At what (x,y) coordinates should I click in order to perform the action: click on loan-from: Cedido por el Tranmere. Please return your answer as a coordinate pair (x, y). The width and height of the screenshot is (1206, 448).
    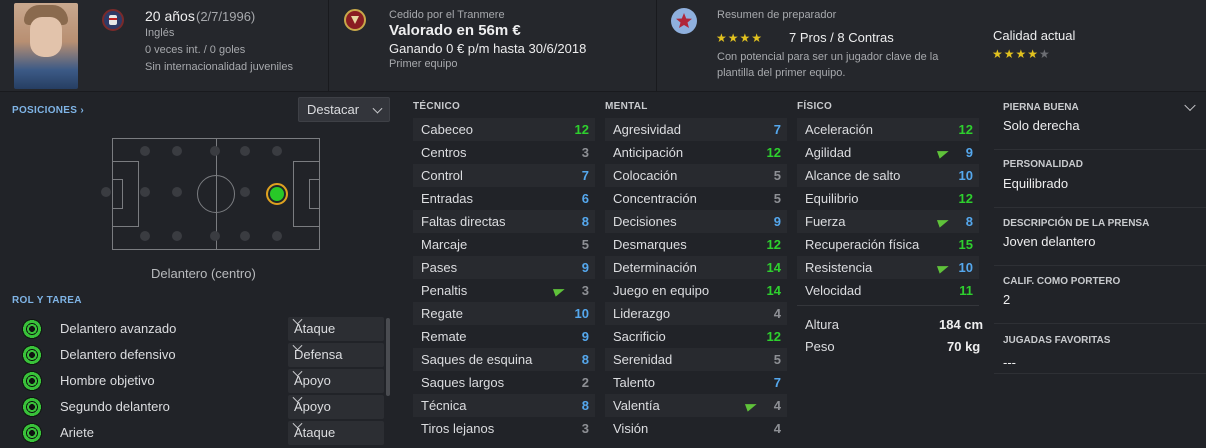
    Looking at the image, I should click on (447, 15).